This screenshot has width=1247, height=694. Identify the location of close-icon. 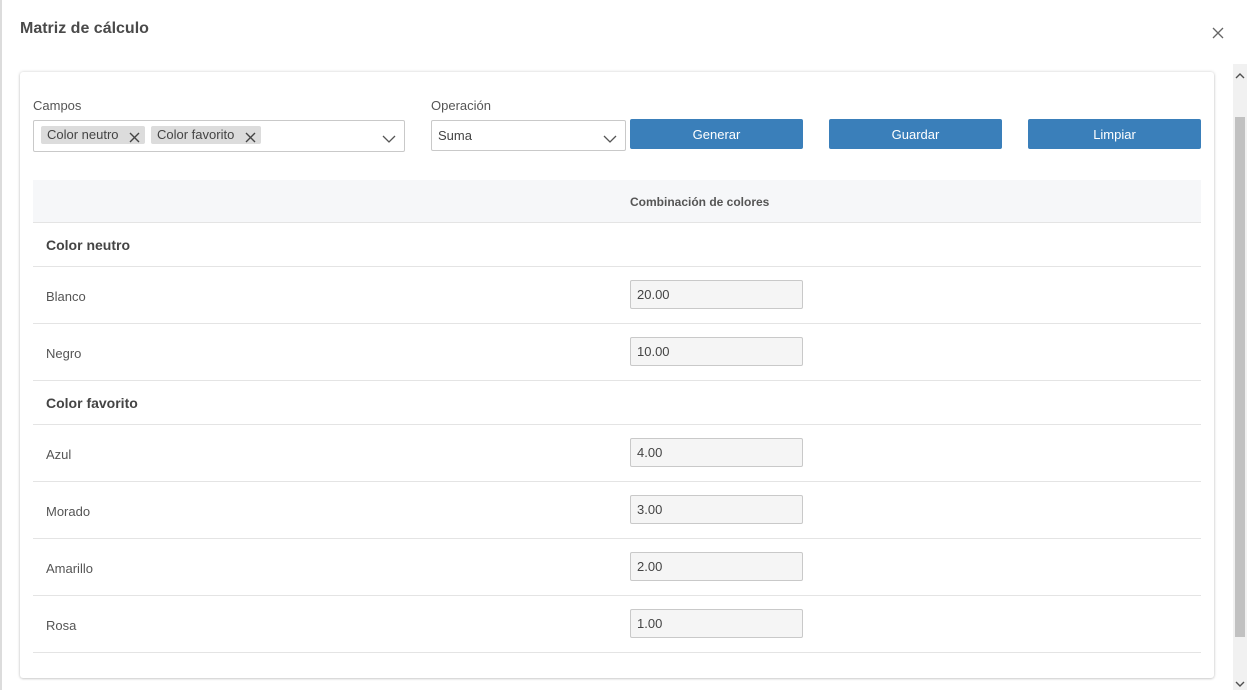
(1218, 33).